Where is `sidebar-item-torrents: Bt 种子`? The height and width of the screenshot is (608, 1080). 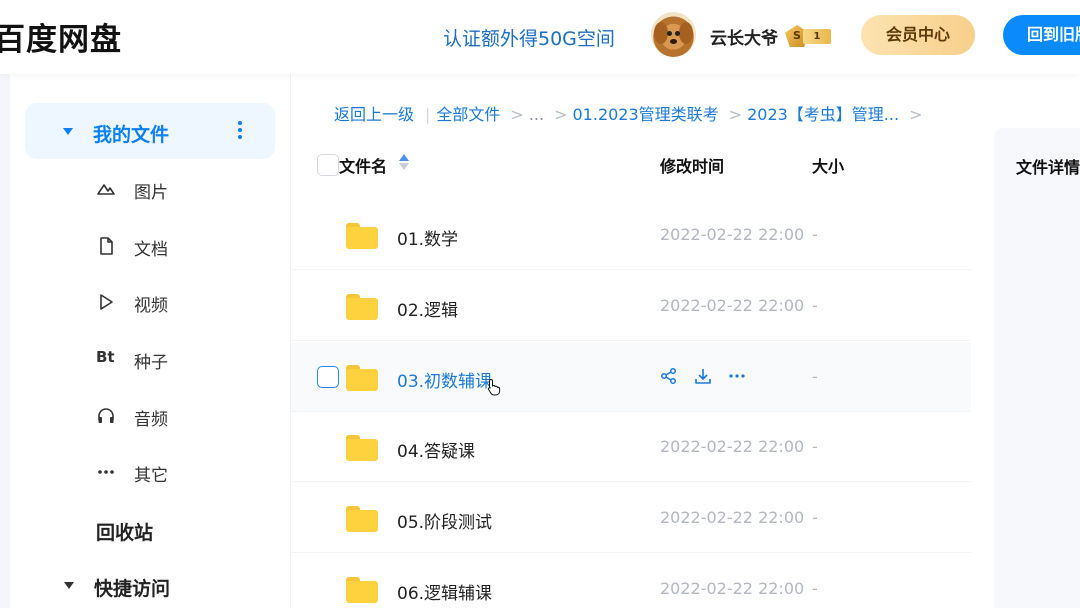
sidebar-item-torrents: Bt 种子 is located at coordinates (171, 359).